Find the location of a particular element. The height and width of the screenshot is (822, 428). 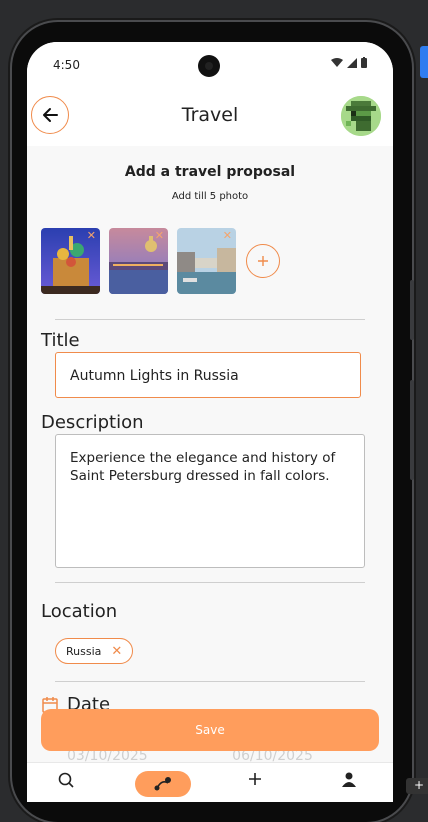

form-heading: Add a travel proposal is located at coordinates (210, 172).